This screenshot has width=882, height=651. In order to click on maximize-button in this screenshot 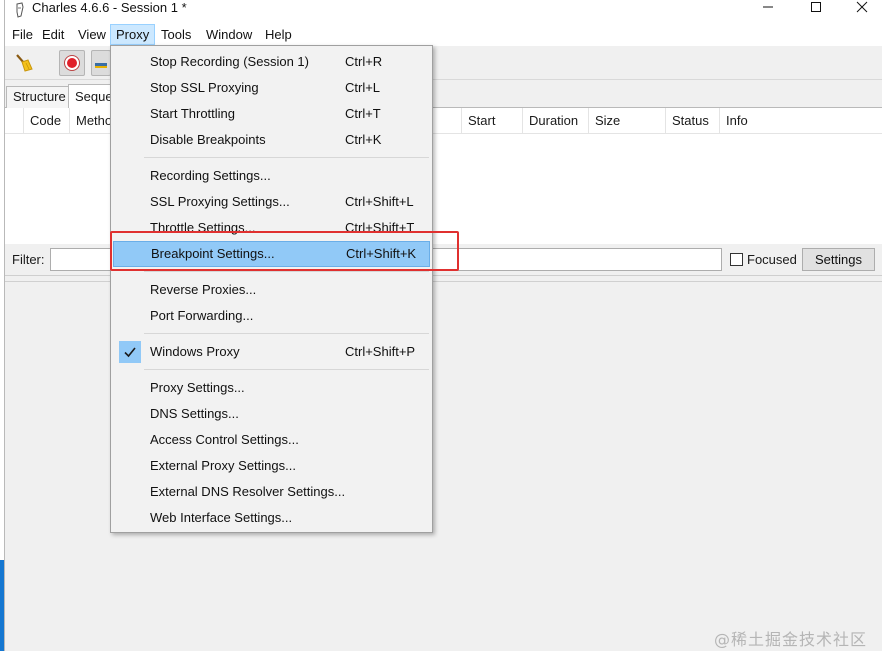, I will do `click(816, 9)`.